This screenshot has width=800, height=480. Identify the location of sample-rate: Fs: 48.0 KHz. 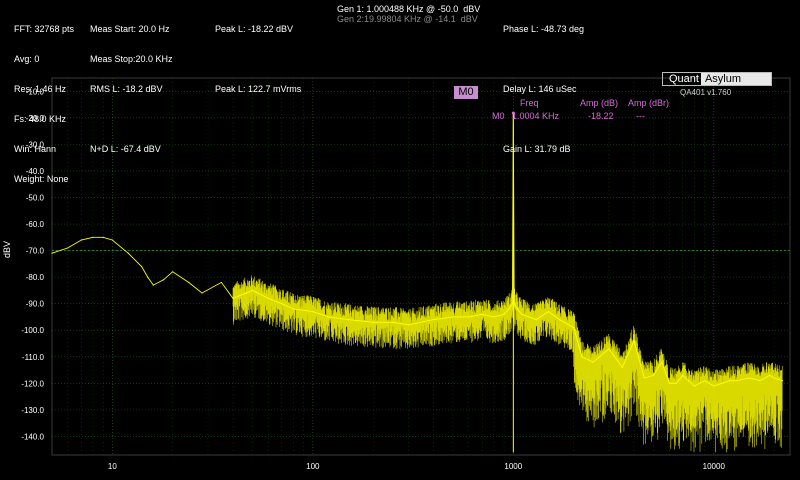
(40, 119).